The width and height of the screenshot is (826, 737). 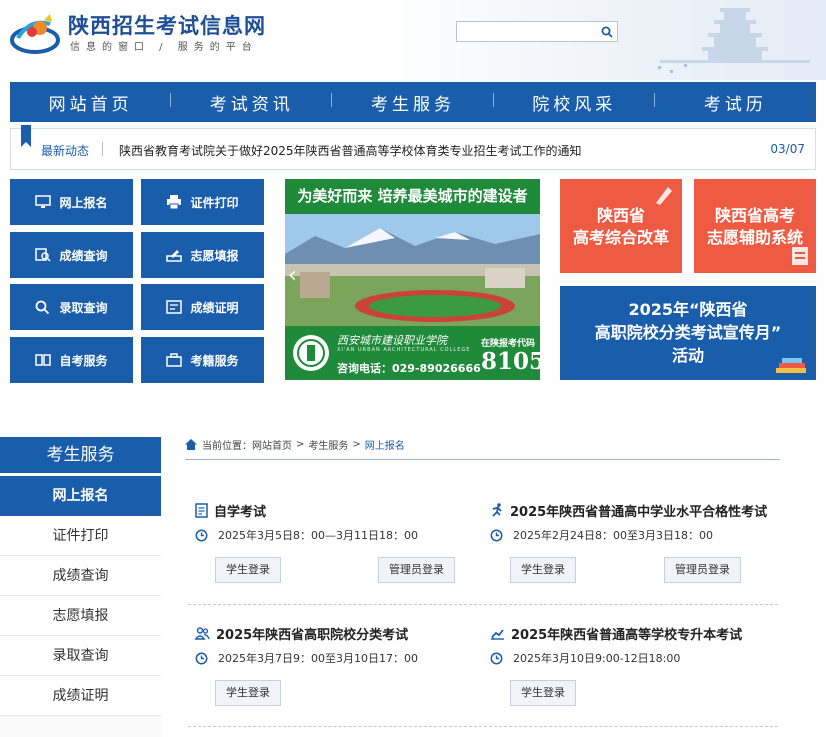 I want to click on book-icon, so click(x=43, y=360).